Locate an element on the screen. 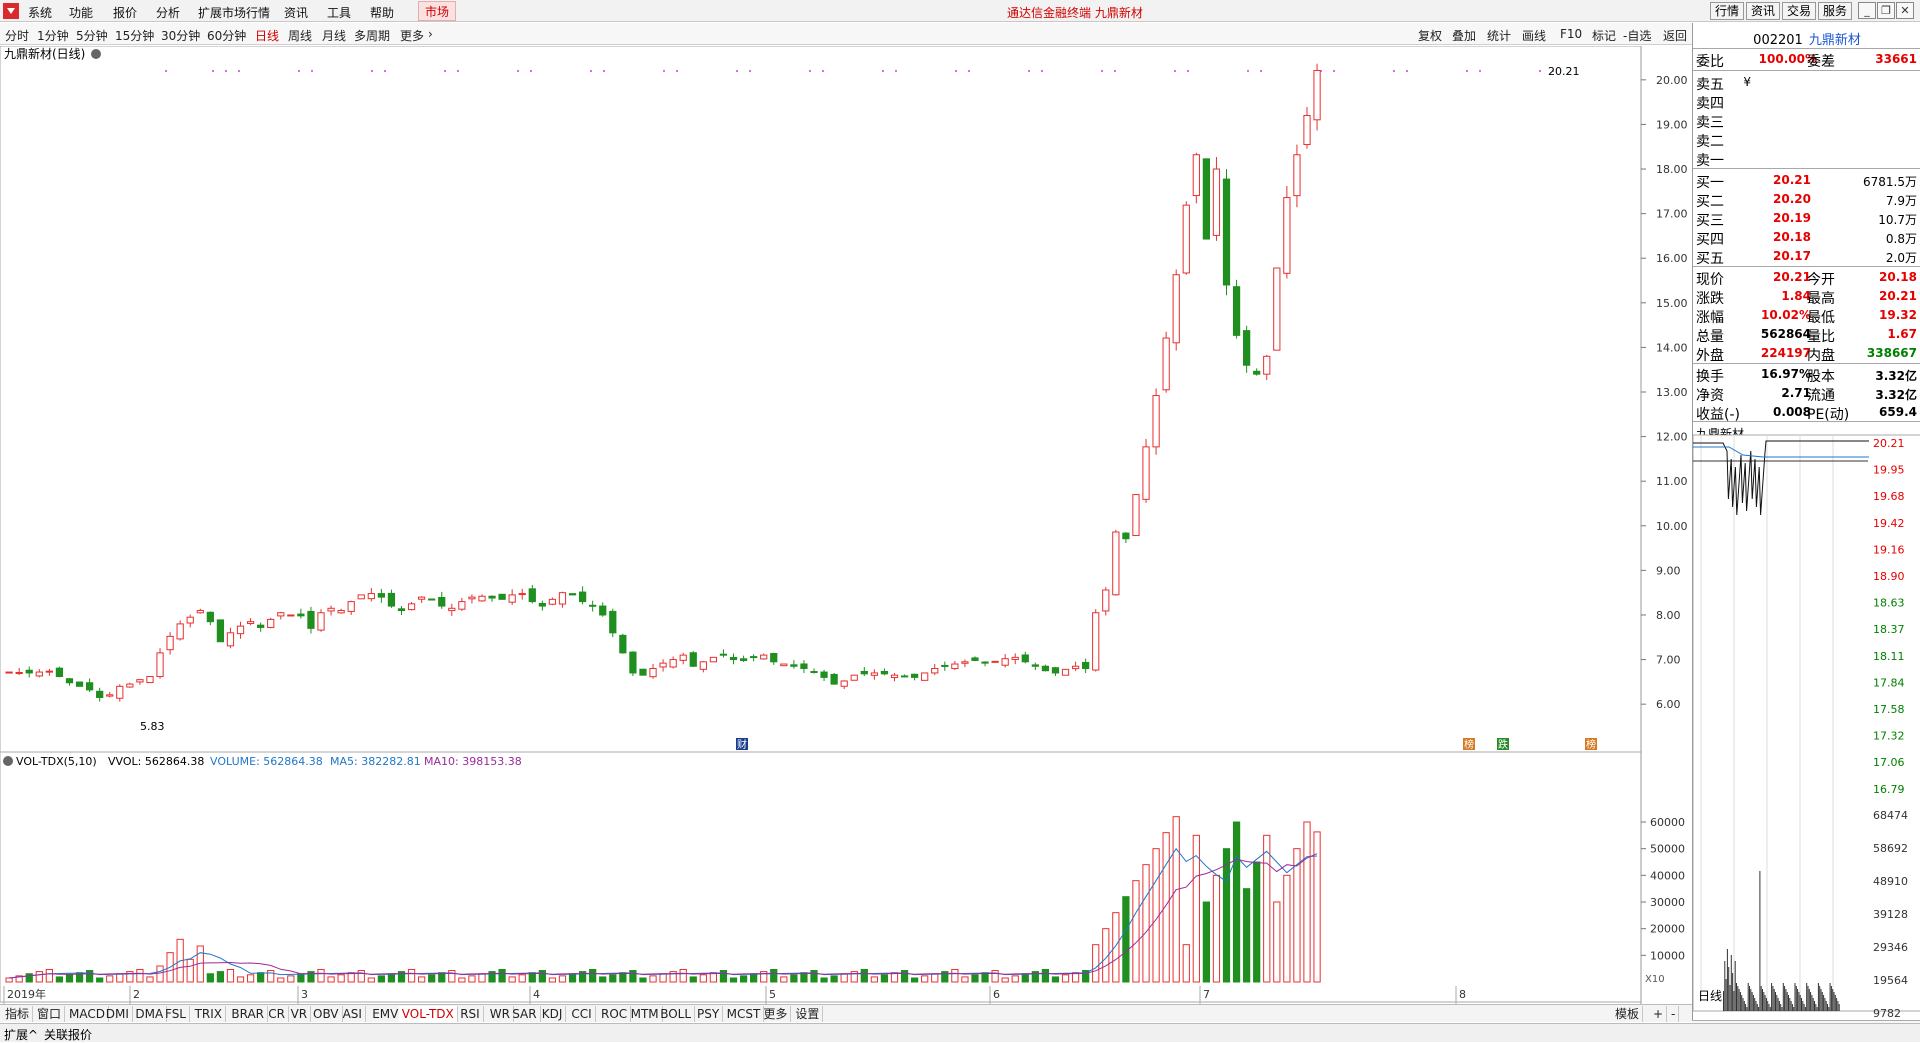 The height and width of the screenshot is (1043, 1920). indicator-tab: BOLL is located at coordinates (676, 1014).